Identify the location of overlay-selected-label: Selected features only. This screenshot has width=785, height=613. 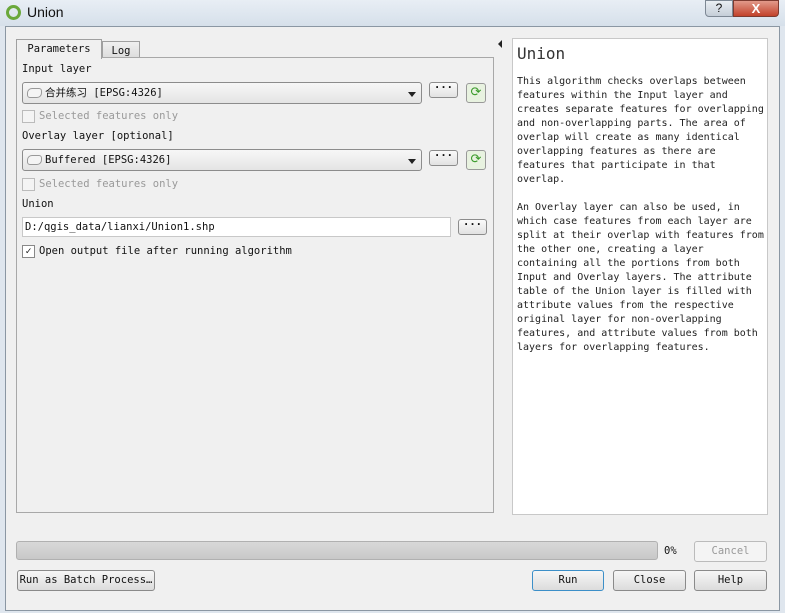
(109, 184).